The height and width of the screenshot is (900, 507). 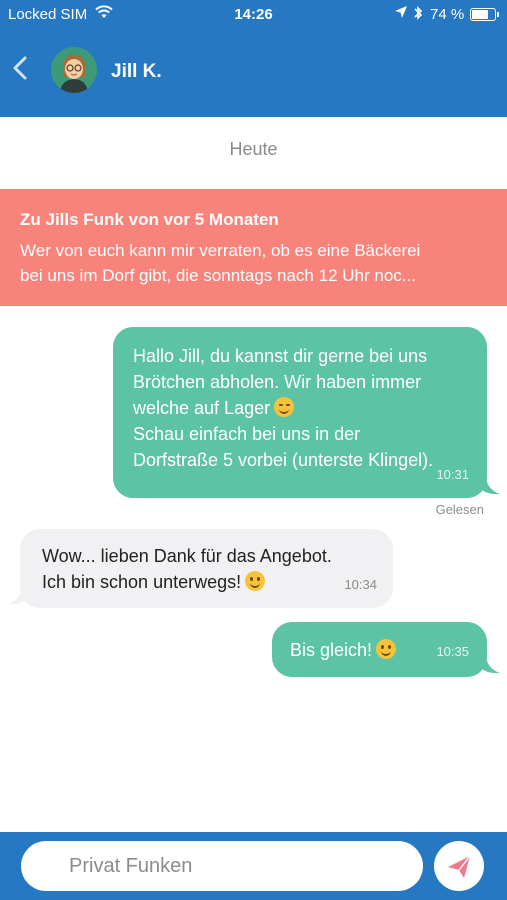 I want to click on message-line: Brötchen abholen. Wir haben immer, so click(x=277, y=382).